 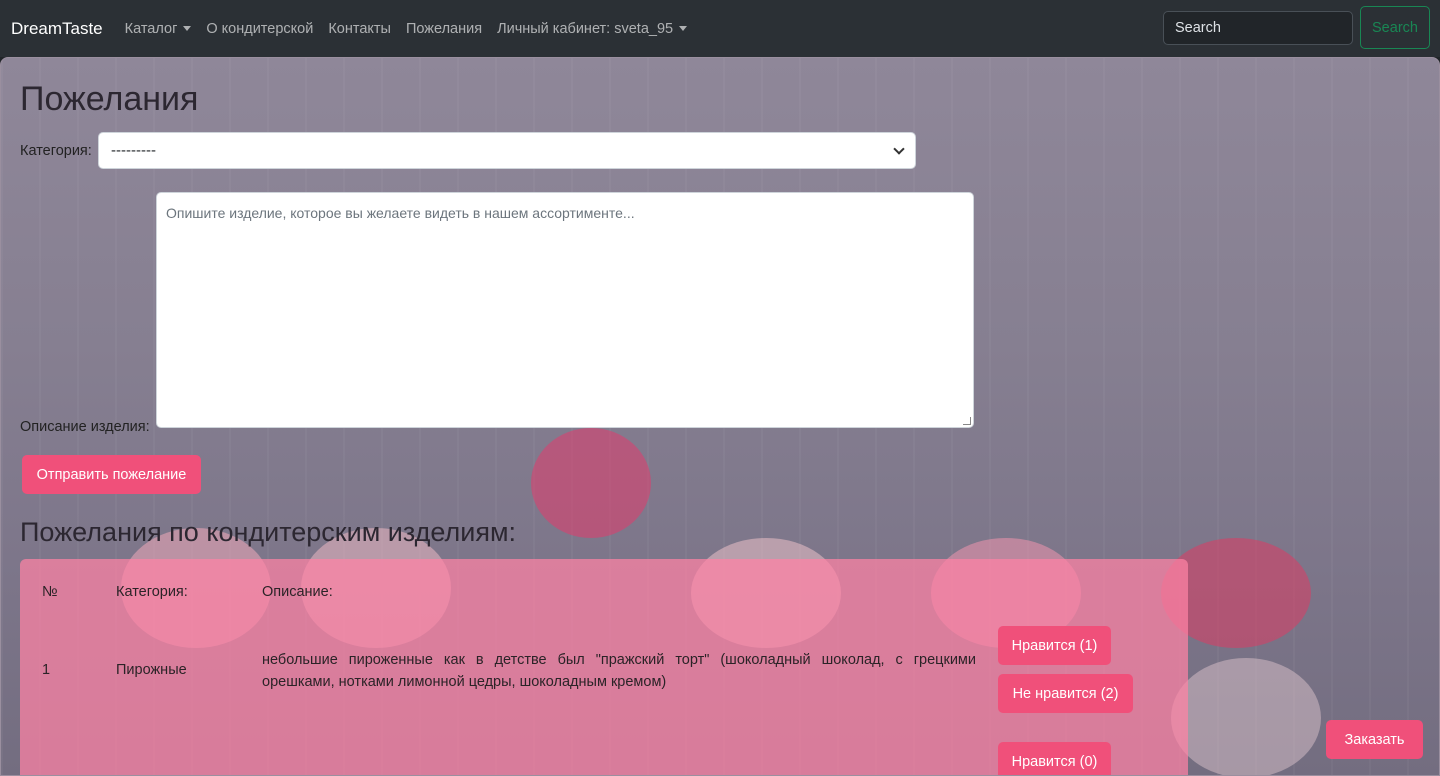 I want to click on nav-contacts-label: Контакты, so click(x=359, y=28).